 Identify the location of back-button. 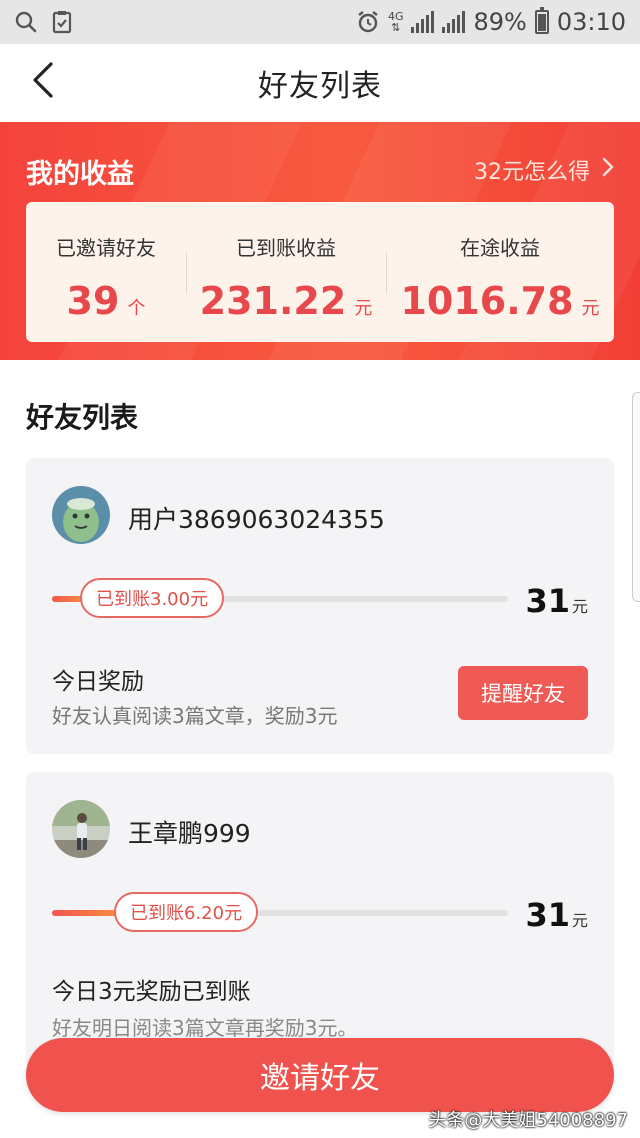
(44, 82).